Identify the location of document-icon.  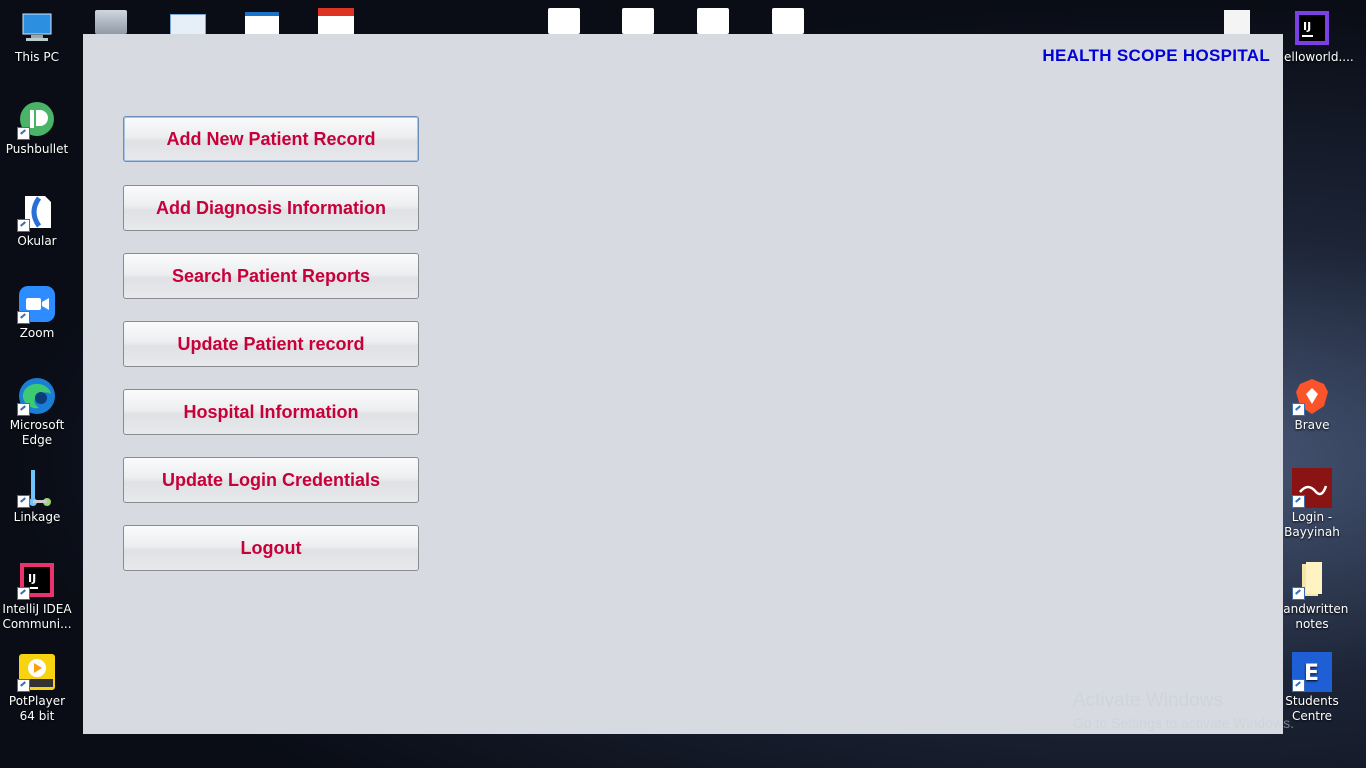
(188, 25).